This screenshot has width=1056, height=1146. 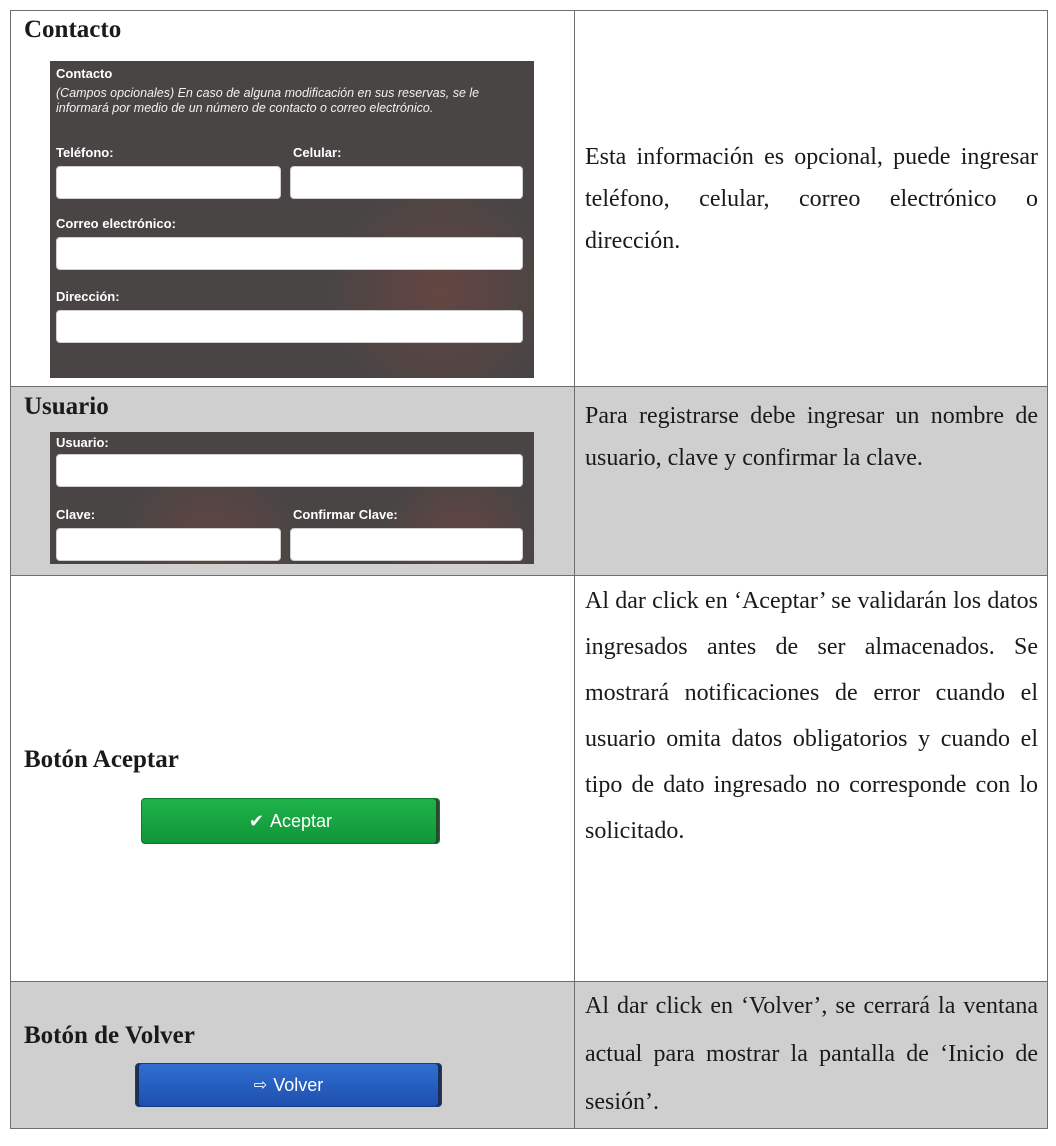 What do you see at coordinates (289, 470) in the screenshot?
I see `user-input` at bounding box center [289, 470].